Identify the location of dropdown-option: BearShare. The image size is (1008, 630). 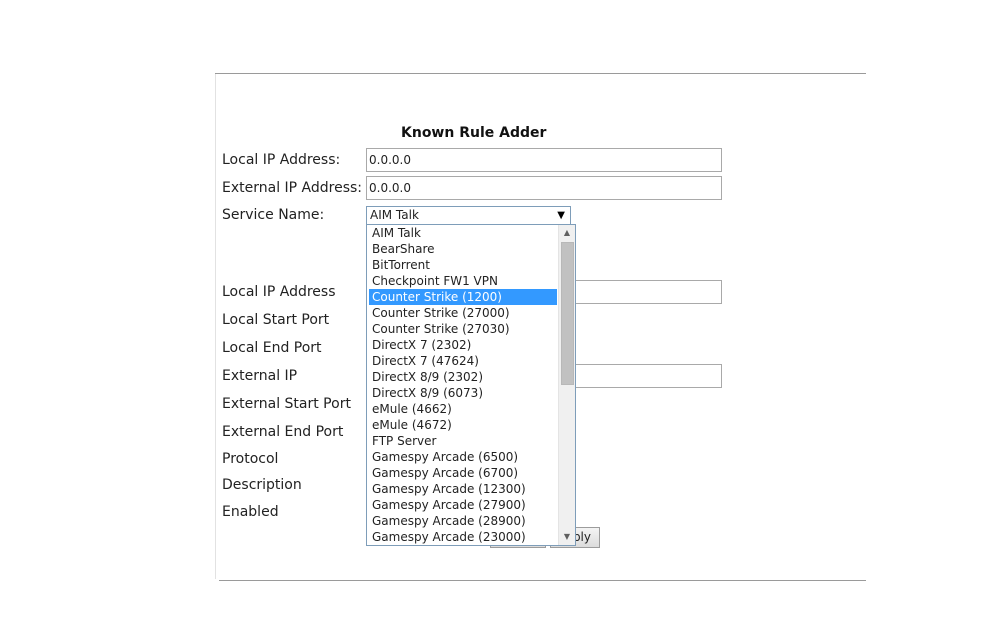
(463, 249).